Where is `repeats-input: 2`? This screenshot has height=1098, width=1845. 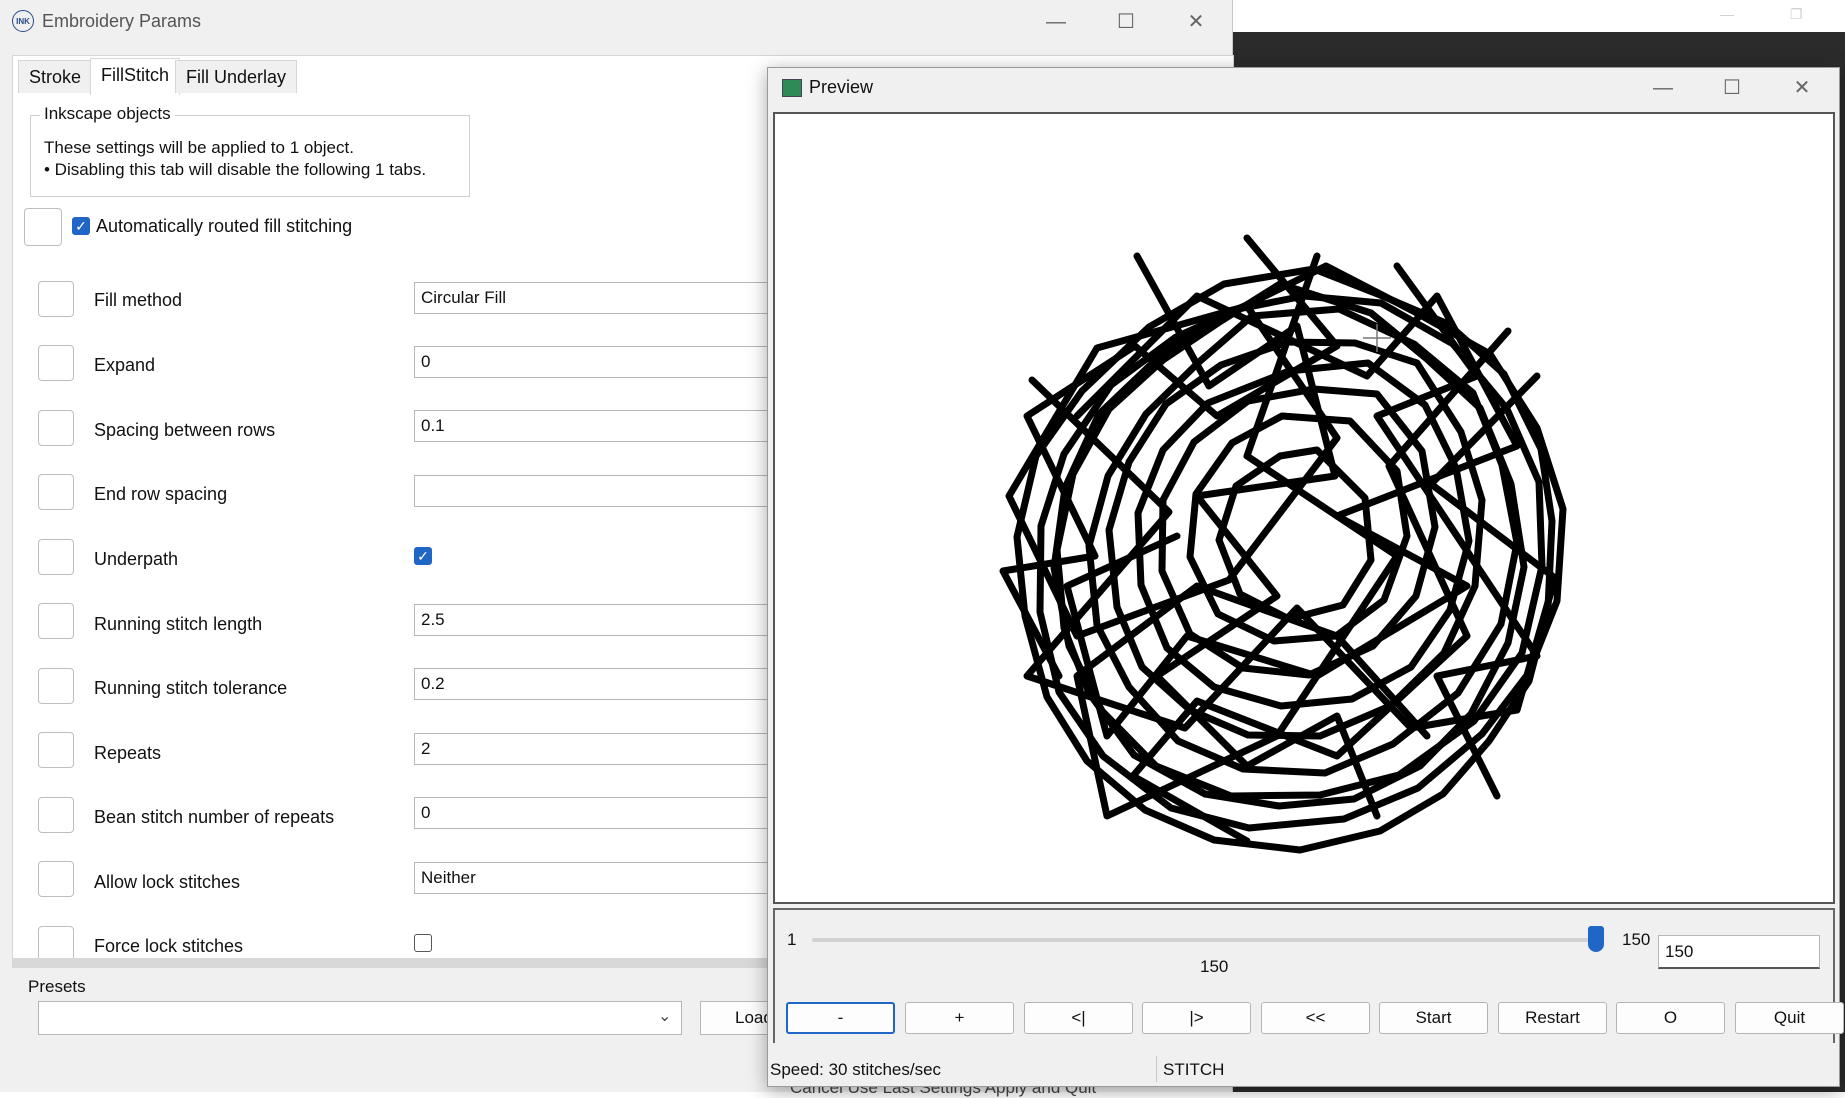
repeats-input: 2 is located at coordinates (594, 749).